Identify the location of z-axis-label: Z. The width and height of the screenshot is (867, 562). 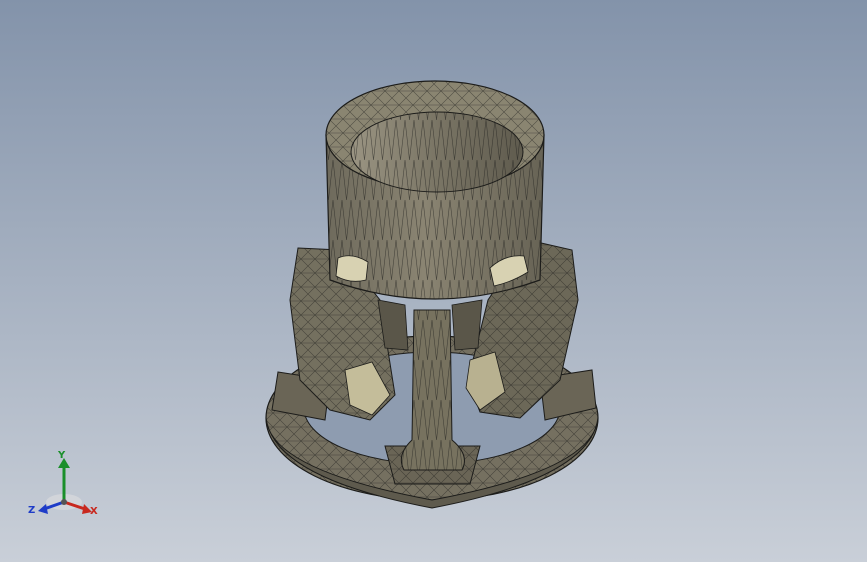
(32, 510).